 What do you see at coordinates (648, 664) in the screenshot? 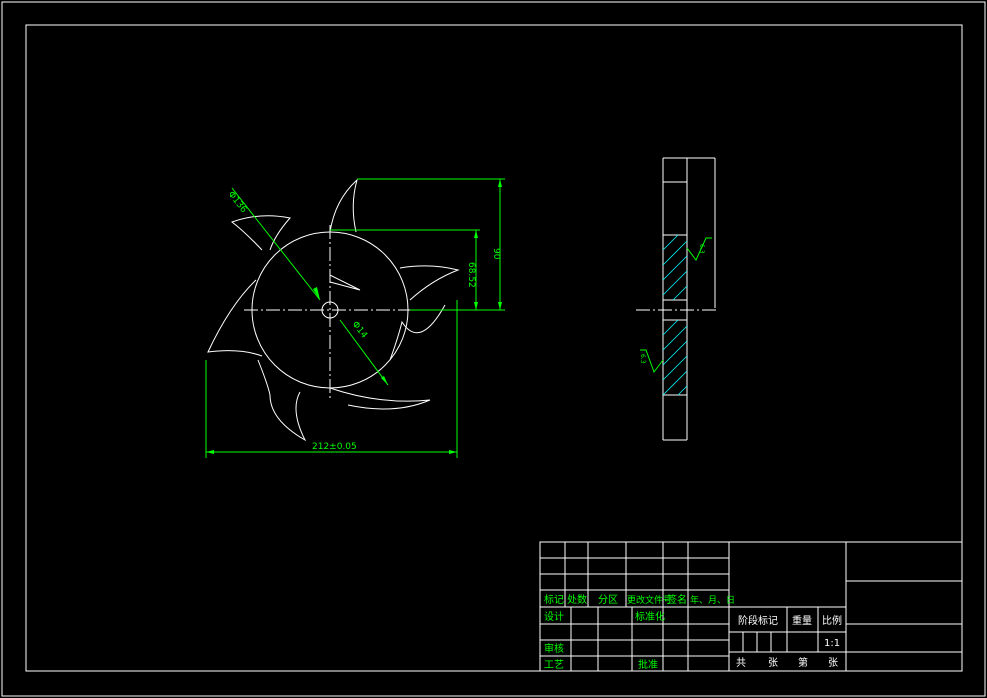
I see `tb-approve: 批准` at bounding box center [648, 664].